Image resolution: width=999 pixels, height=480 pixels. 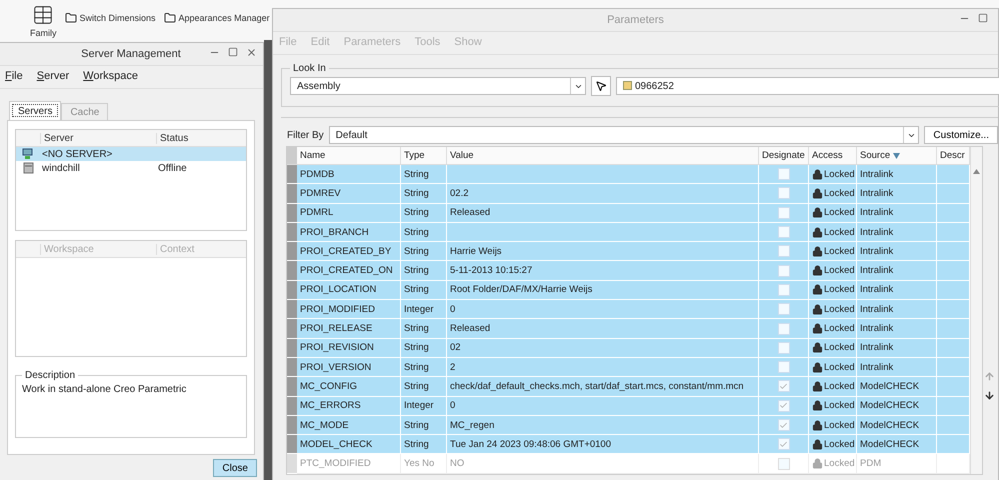 What do you see at coordinates (349, 156) in the screenshot?
I see `column-header: Name` at bounding box center [349, 156].